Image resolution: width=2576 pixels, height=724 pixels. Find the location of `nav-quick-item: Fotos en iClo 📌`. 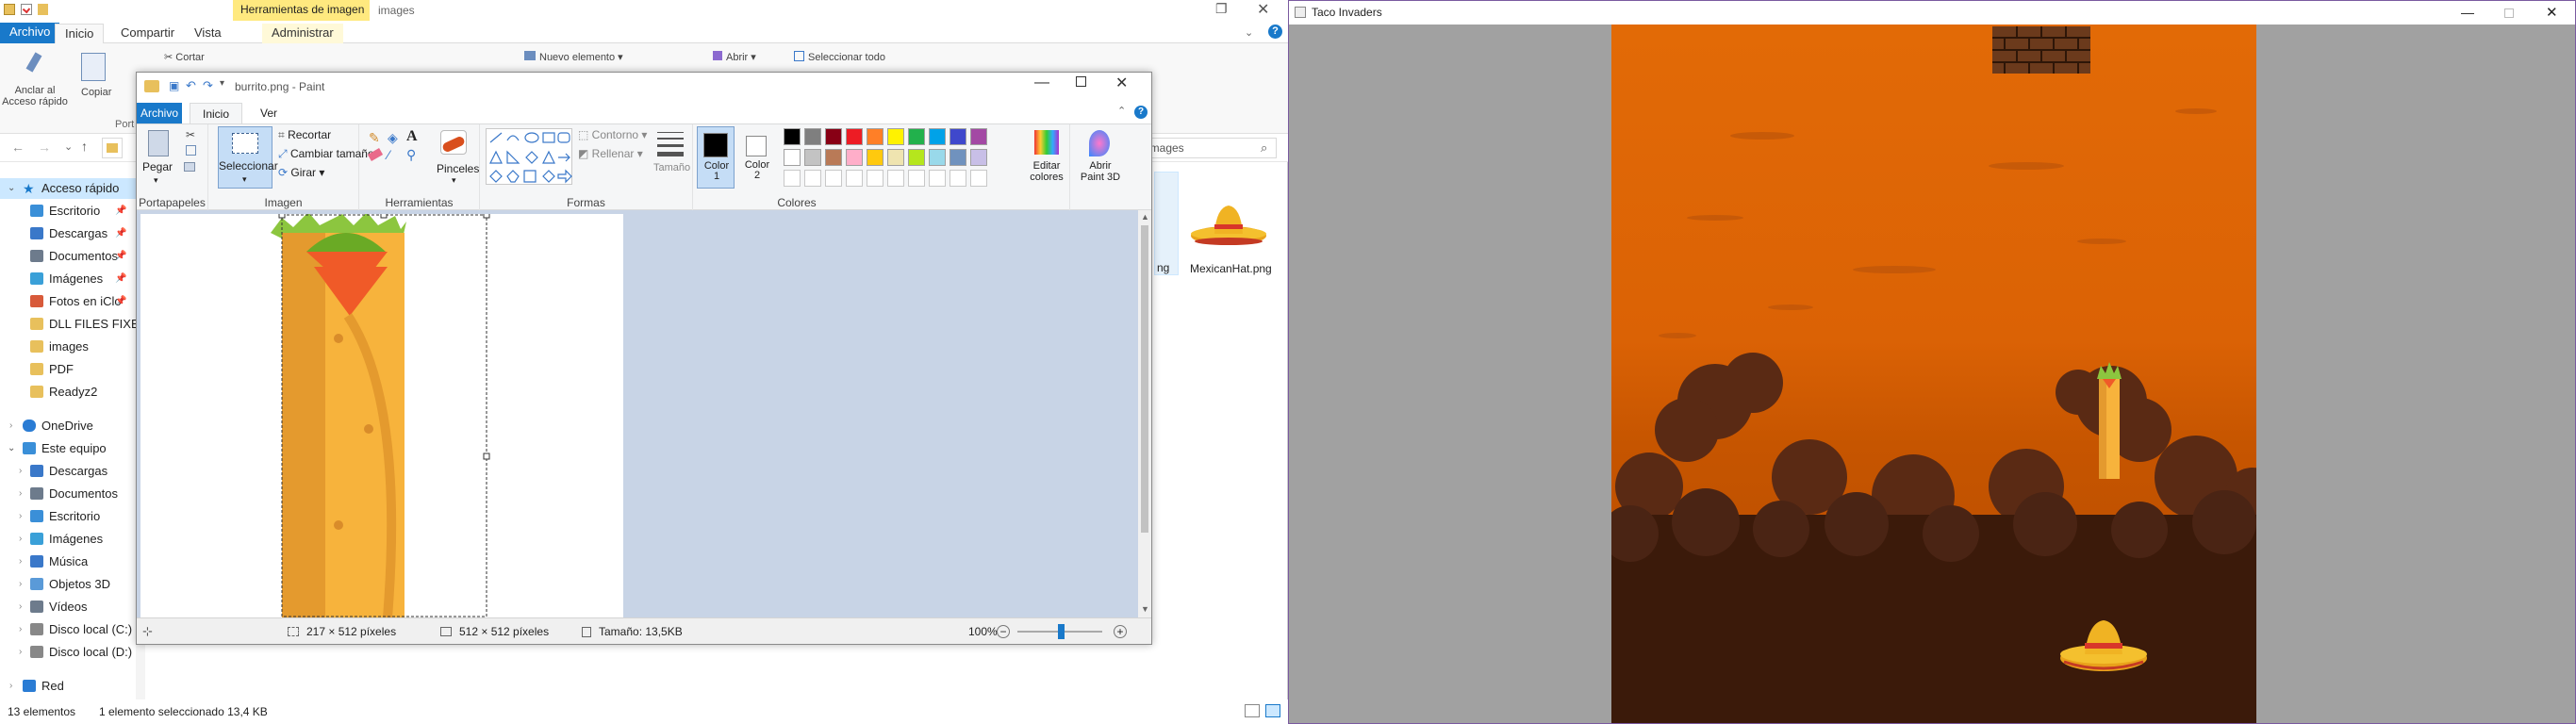

nav-quick-item: Fotos en iClo 📌 is located at coordinates (70, 301).